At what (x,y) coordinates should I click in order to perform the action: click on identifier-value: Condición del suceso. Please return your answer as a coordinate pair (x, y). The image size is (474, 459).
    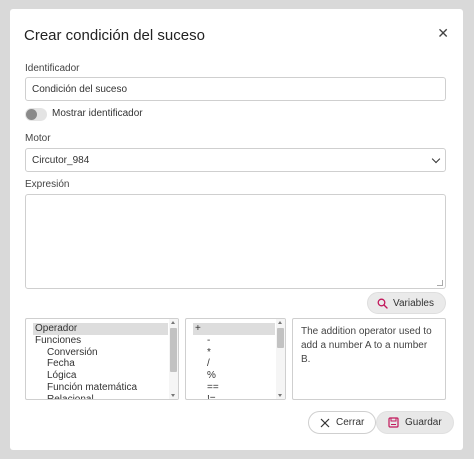
    Looking at the image, I should click on (80, 89).